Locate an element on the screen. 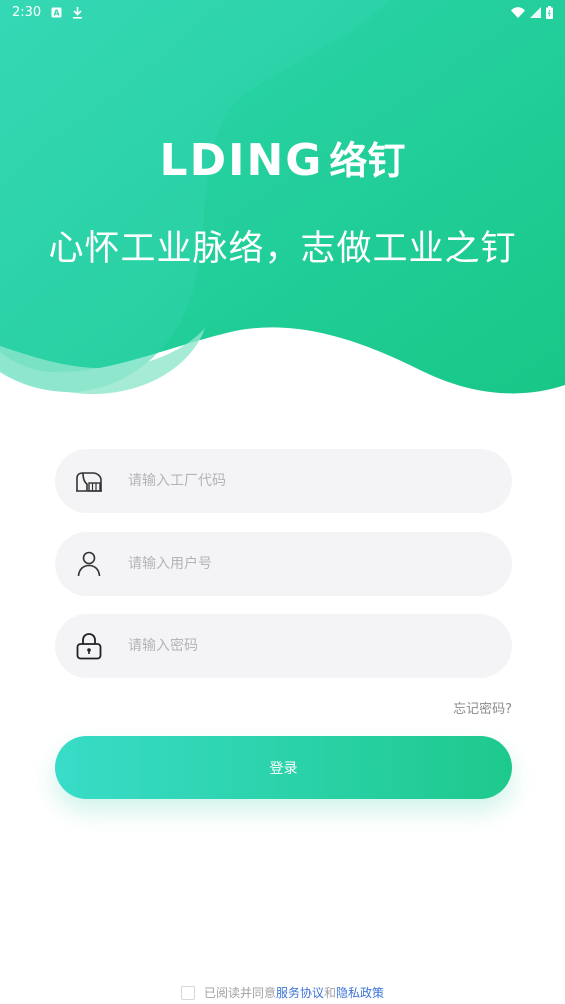 The height and width of the screenshot is (1004, 565). username-field is located at coordinates (283, 564).